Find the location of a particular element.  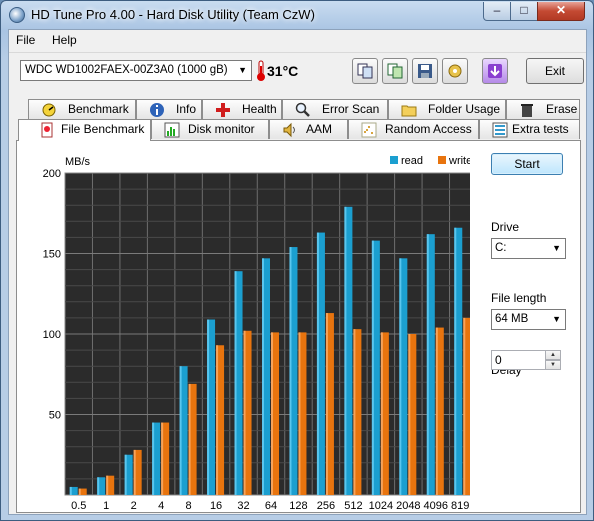

y-tick-label: 150 is located at coordinates (52, 255).